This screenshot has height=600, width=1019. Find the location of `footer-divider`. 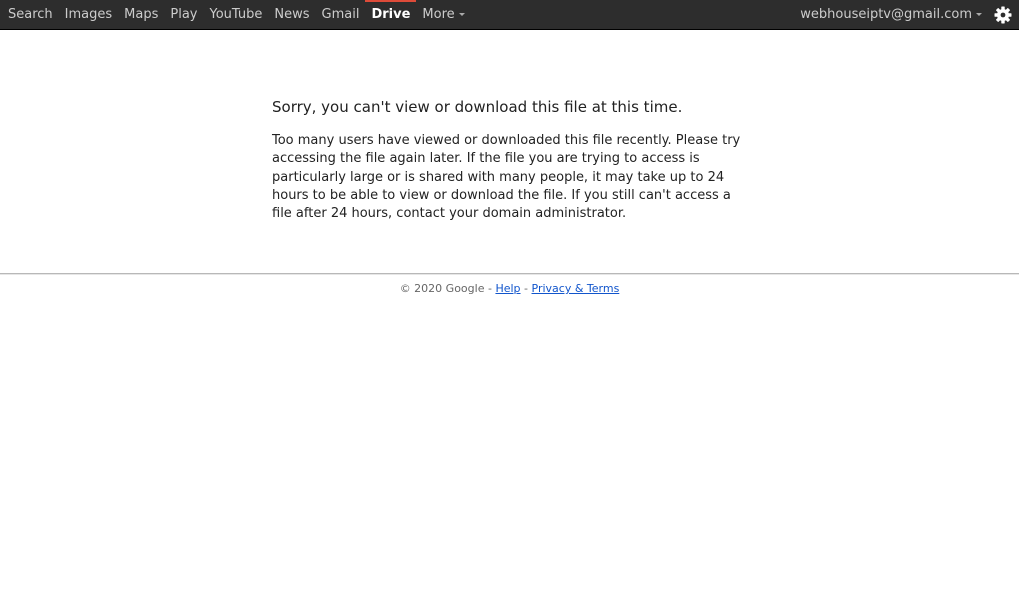

footer-divider is located at coordinates (509, 274).